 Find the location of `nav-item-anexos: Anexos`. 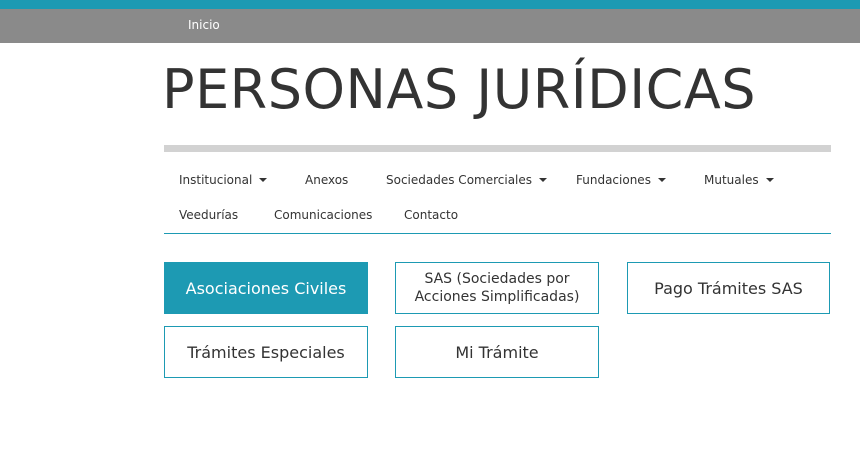

nav-item-anexos: Anexos is located at coordinates (326, 180).